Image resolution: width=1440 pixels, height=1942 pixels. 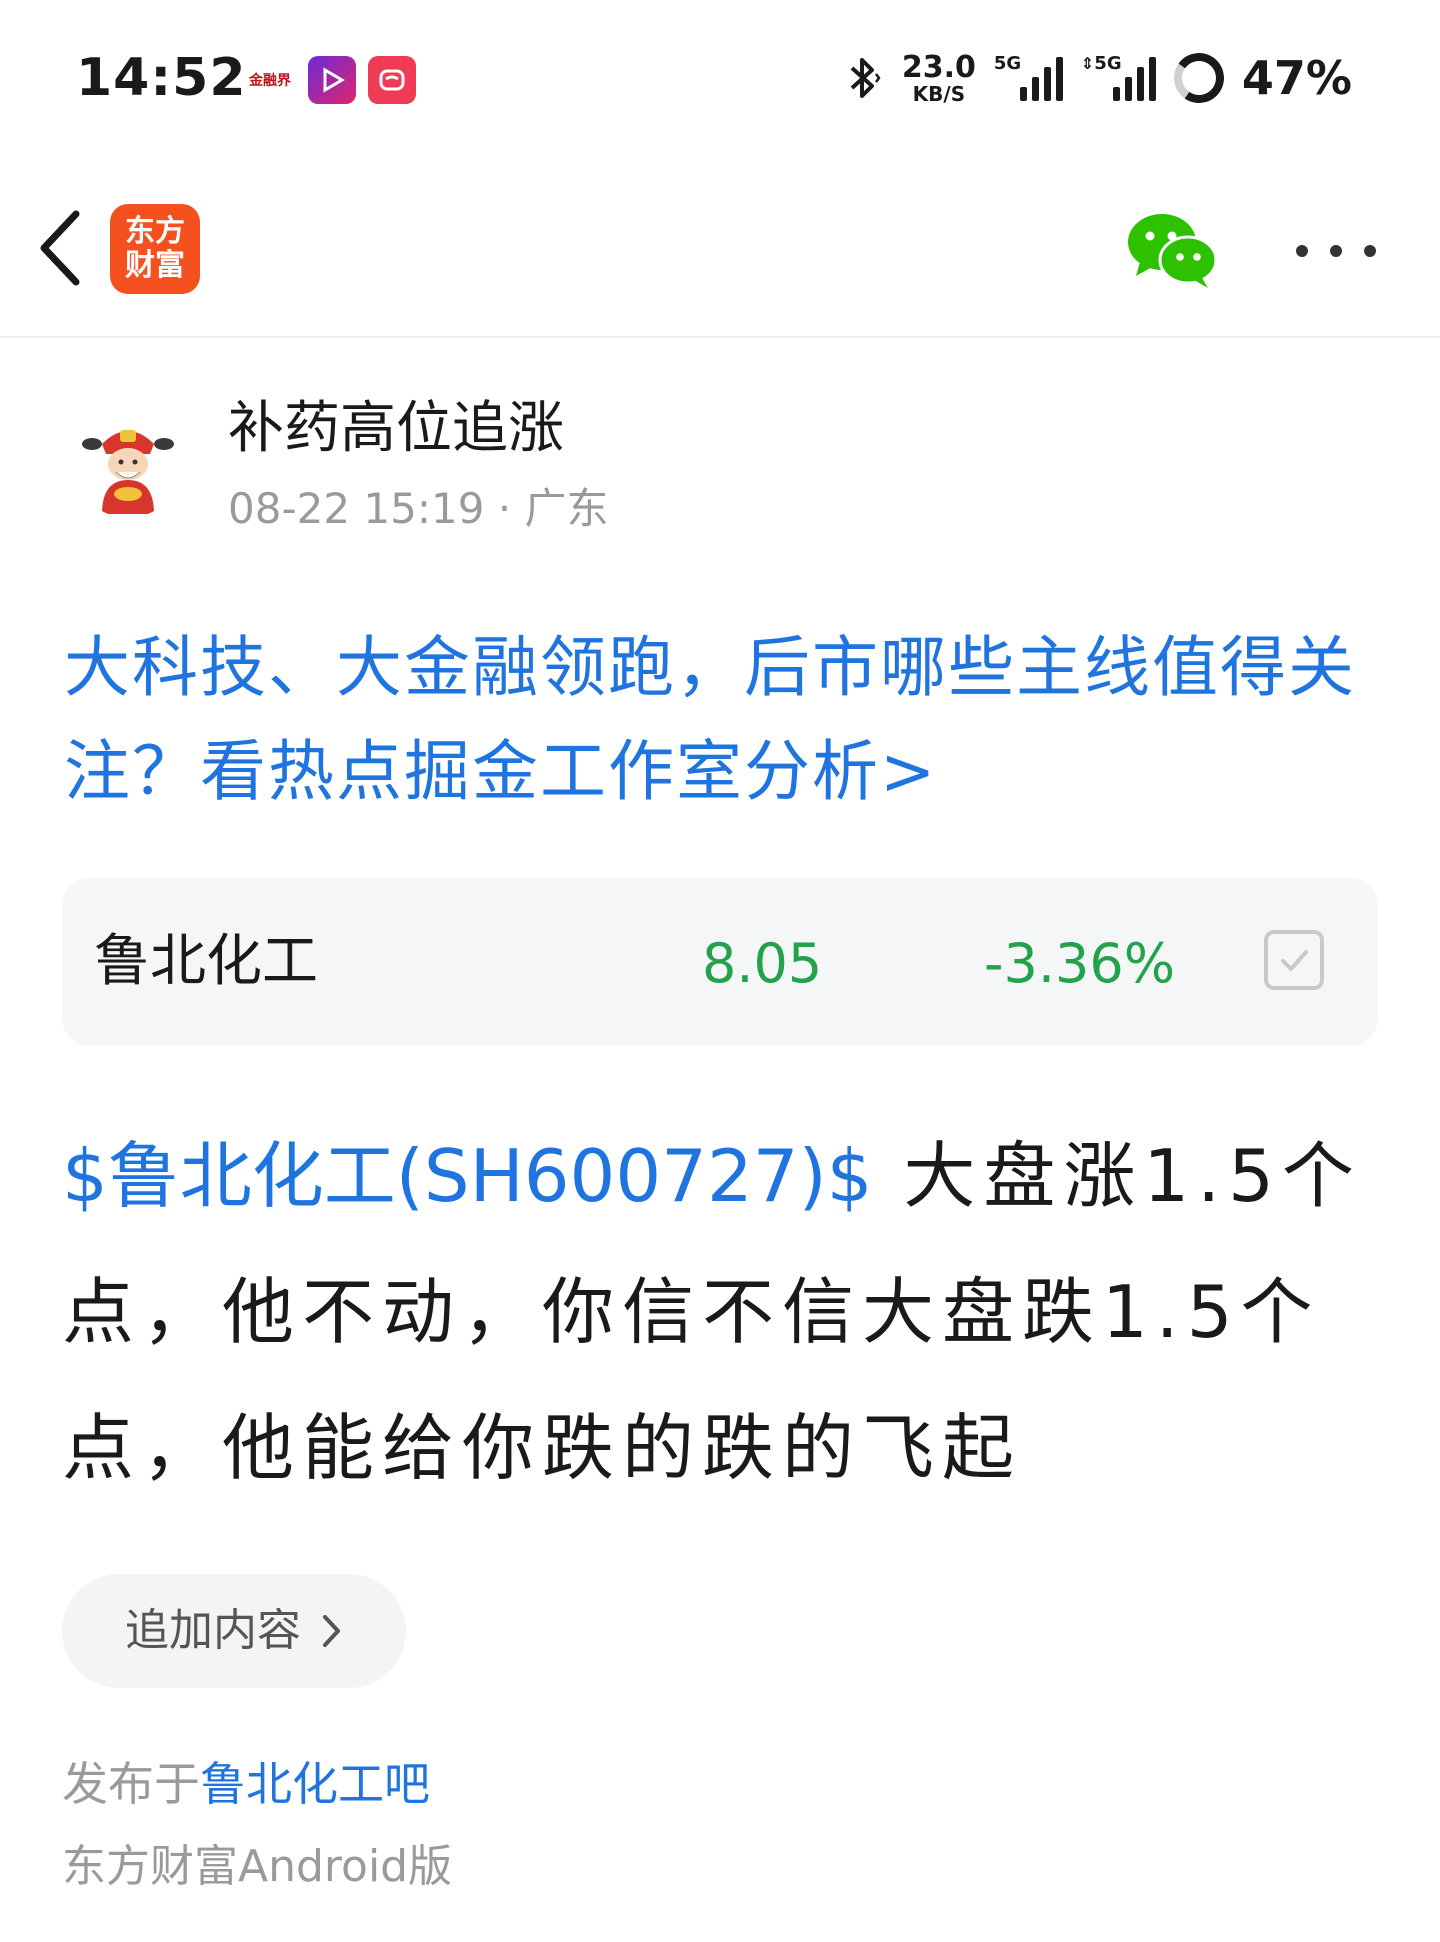 I want to click on stock-tag-link: $鲁北化工(SH600727)$, so click(x=467, y=1176).